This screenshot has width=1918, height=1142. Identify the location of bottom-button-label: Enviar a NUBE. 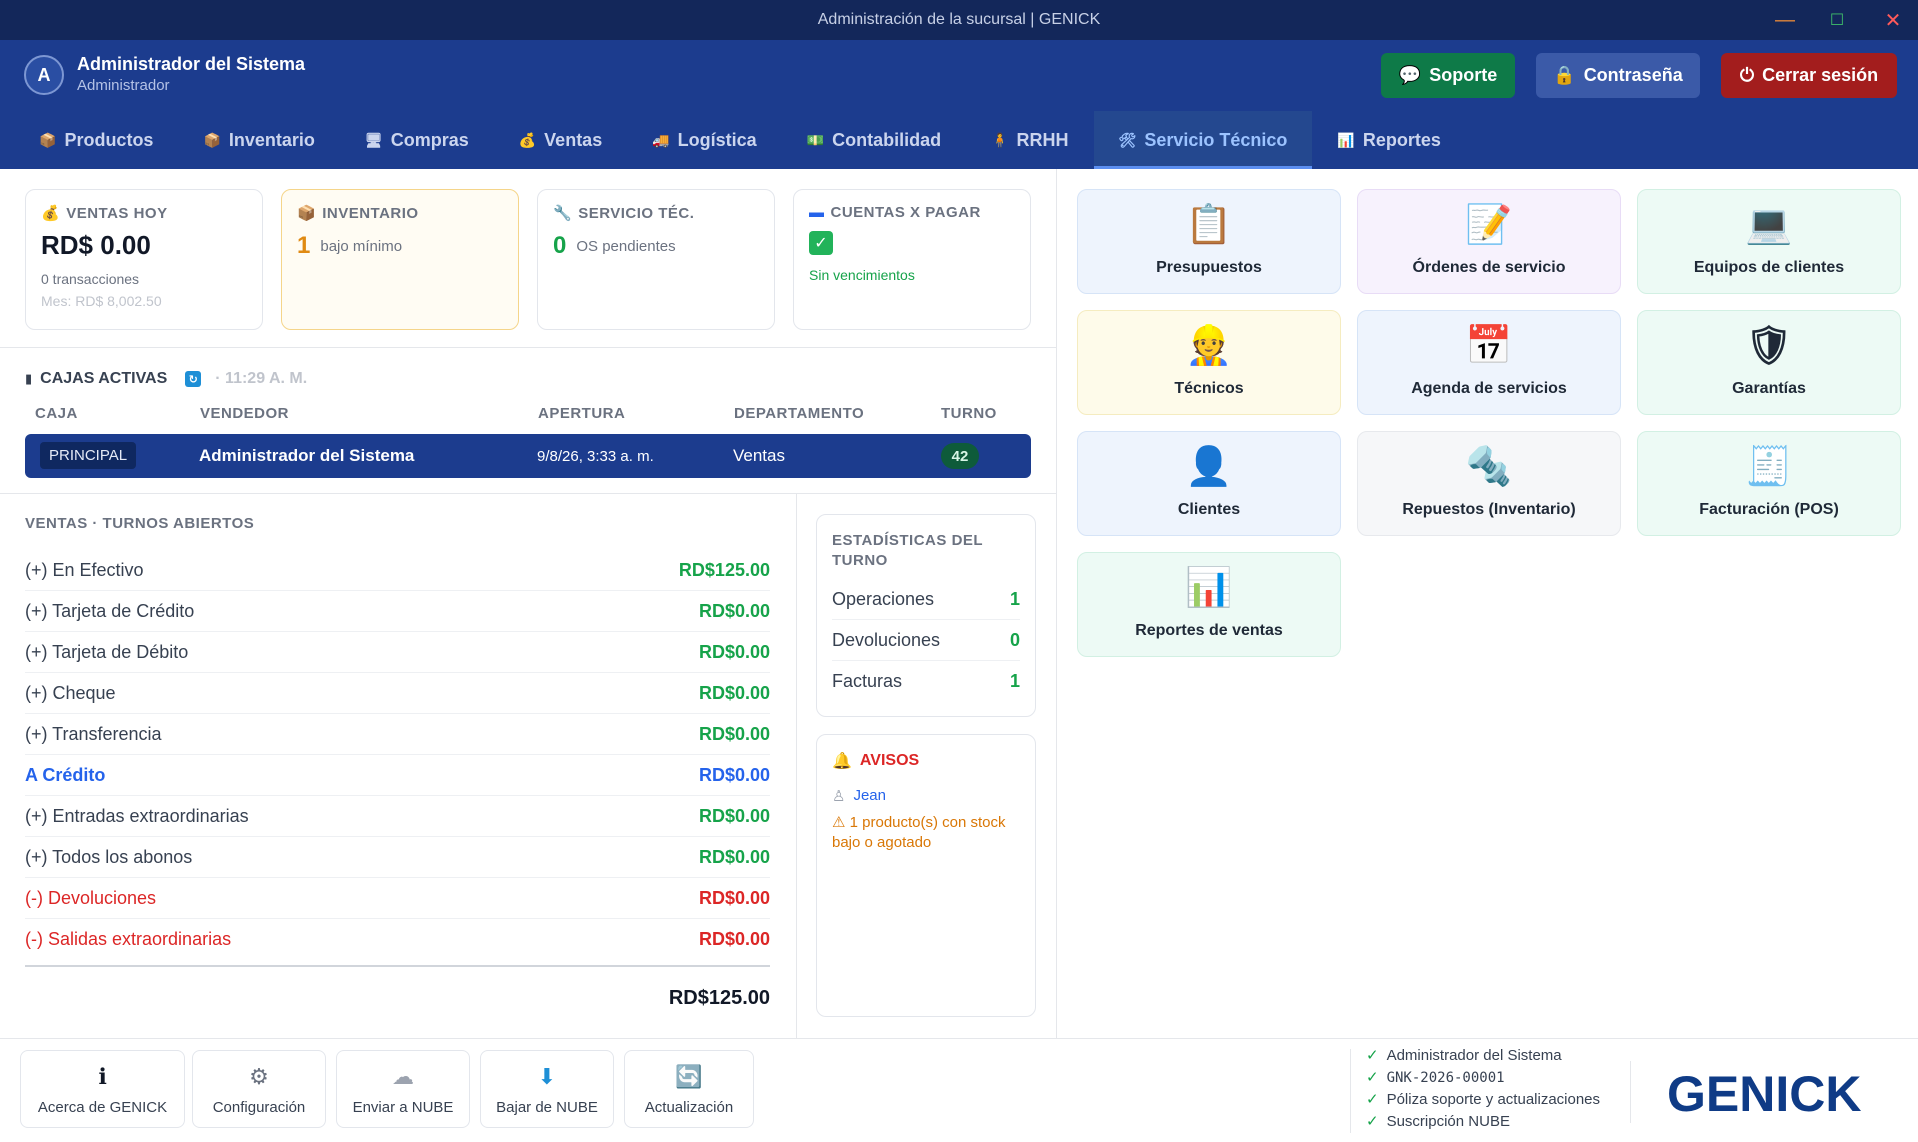
(403, 1107).